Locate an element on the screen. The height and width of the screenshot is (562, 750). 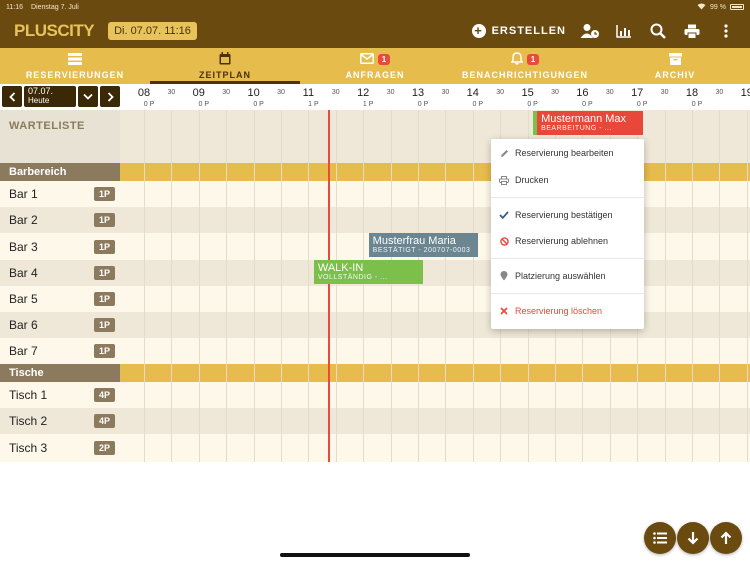
scroll-down-button is located at coordinates (693, 538).